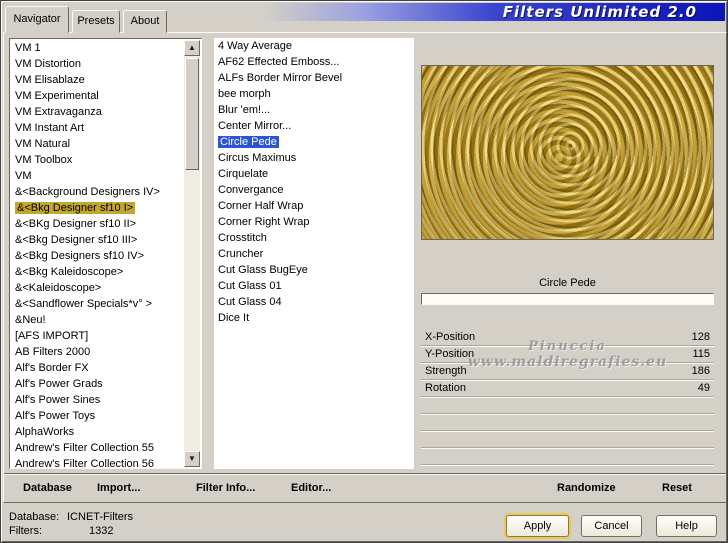 The height and width of the screenshot is (543, 728). Describe the element at coordinates (446, 371) in the screenshot. I see `parameter-label: Strength` at that location.